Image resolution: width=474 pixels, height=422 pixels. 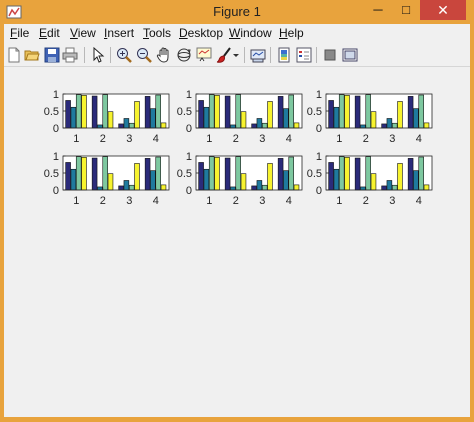 What do you see at coordinates (157, 33) in the screenshot?
I see `menu-tools: Tools` at bounding box center [157, 33].